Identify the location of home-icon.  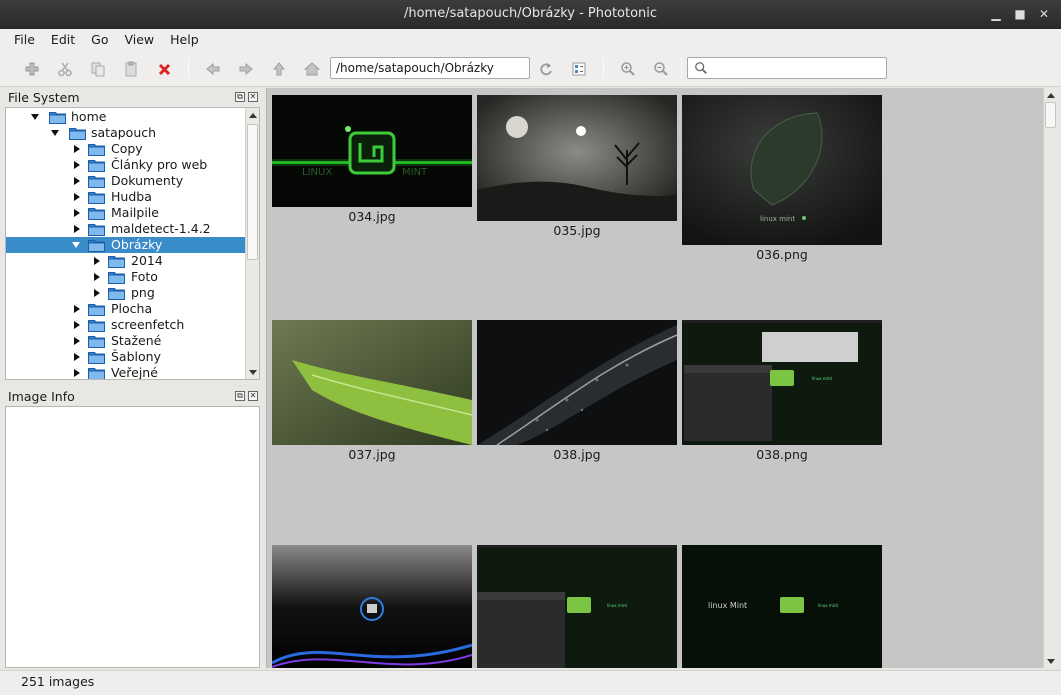
(312, 69).